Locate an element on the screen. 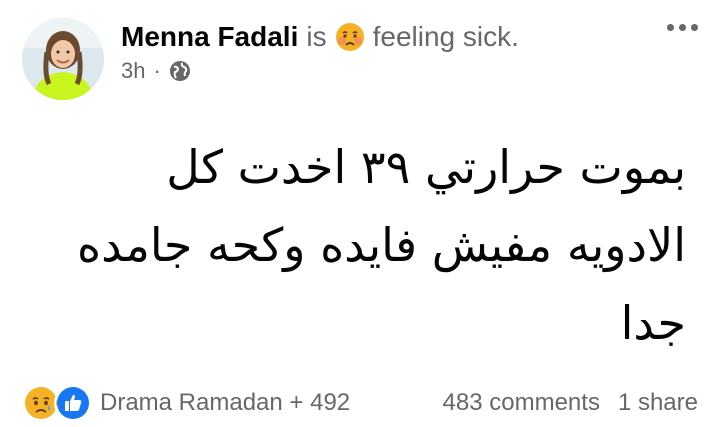 Image resolution: width=720 pixels, height=427 pixels. author-name: Menna Fadali is located at coordinates (209, 37).